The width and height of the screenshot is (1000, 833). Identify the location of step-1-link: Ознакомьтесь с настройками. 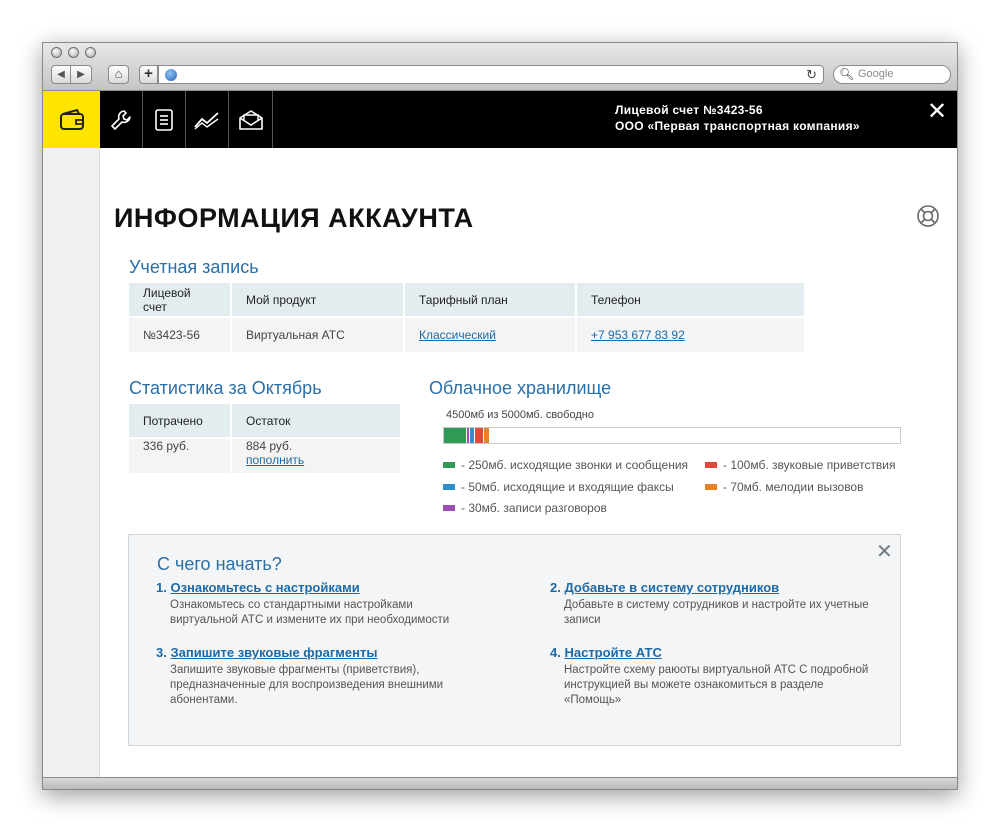
(264, 587).